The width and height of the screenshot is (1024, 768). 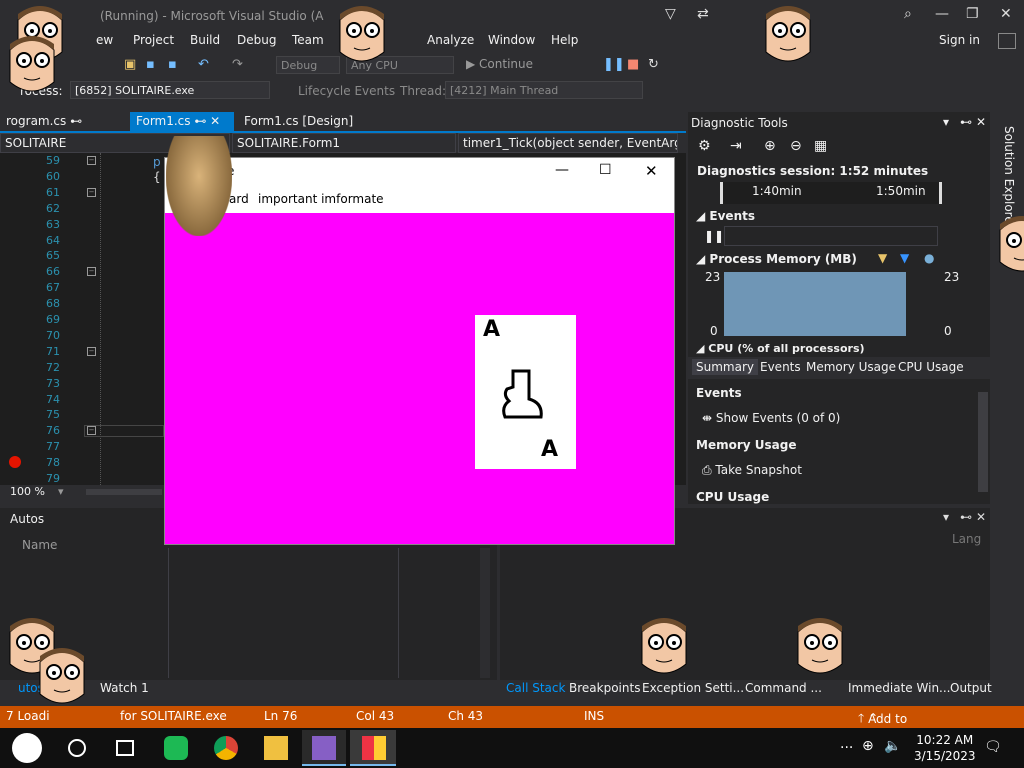 I want to click on line-number: 63, so click(x=53, y=224).